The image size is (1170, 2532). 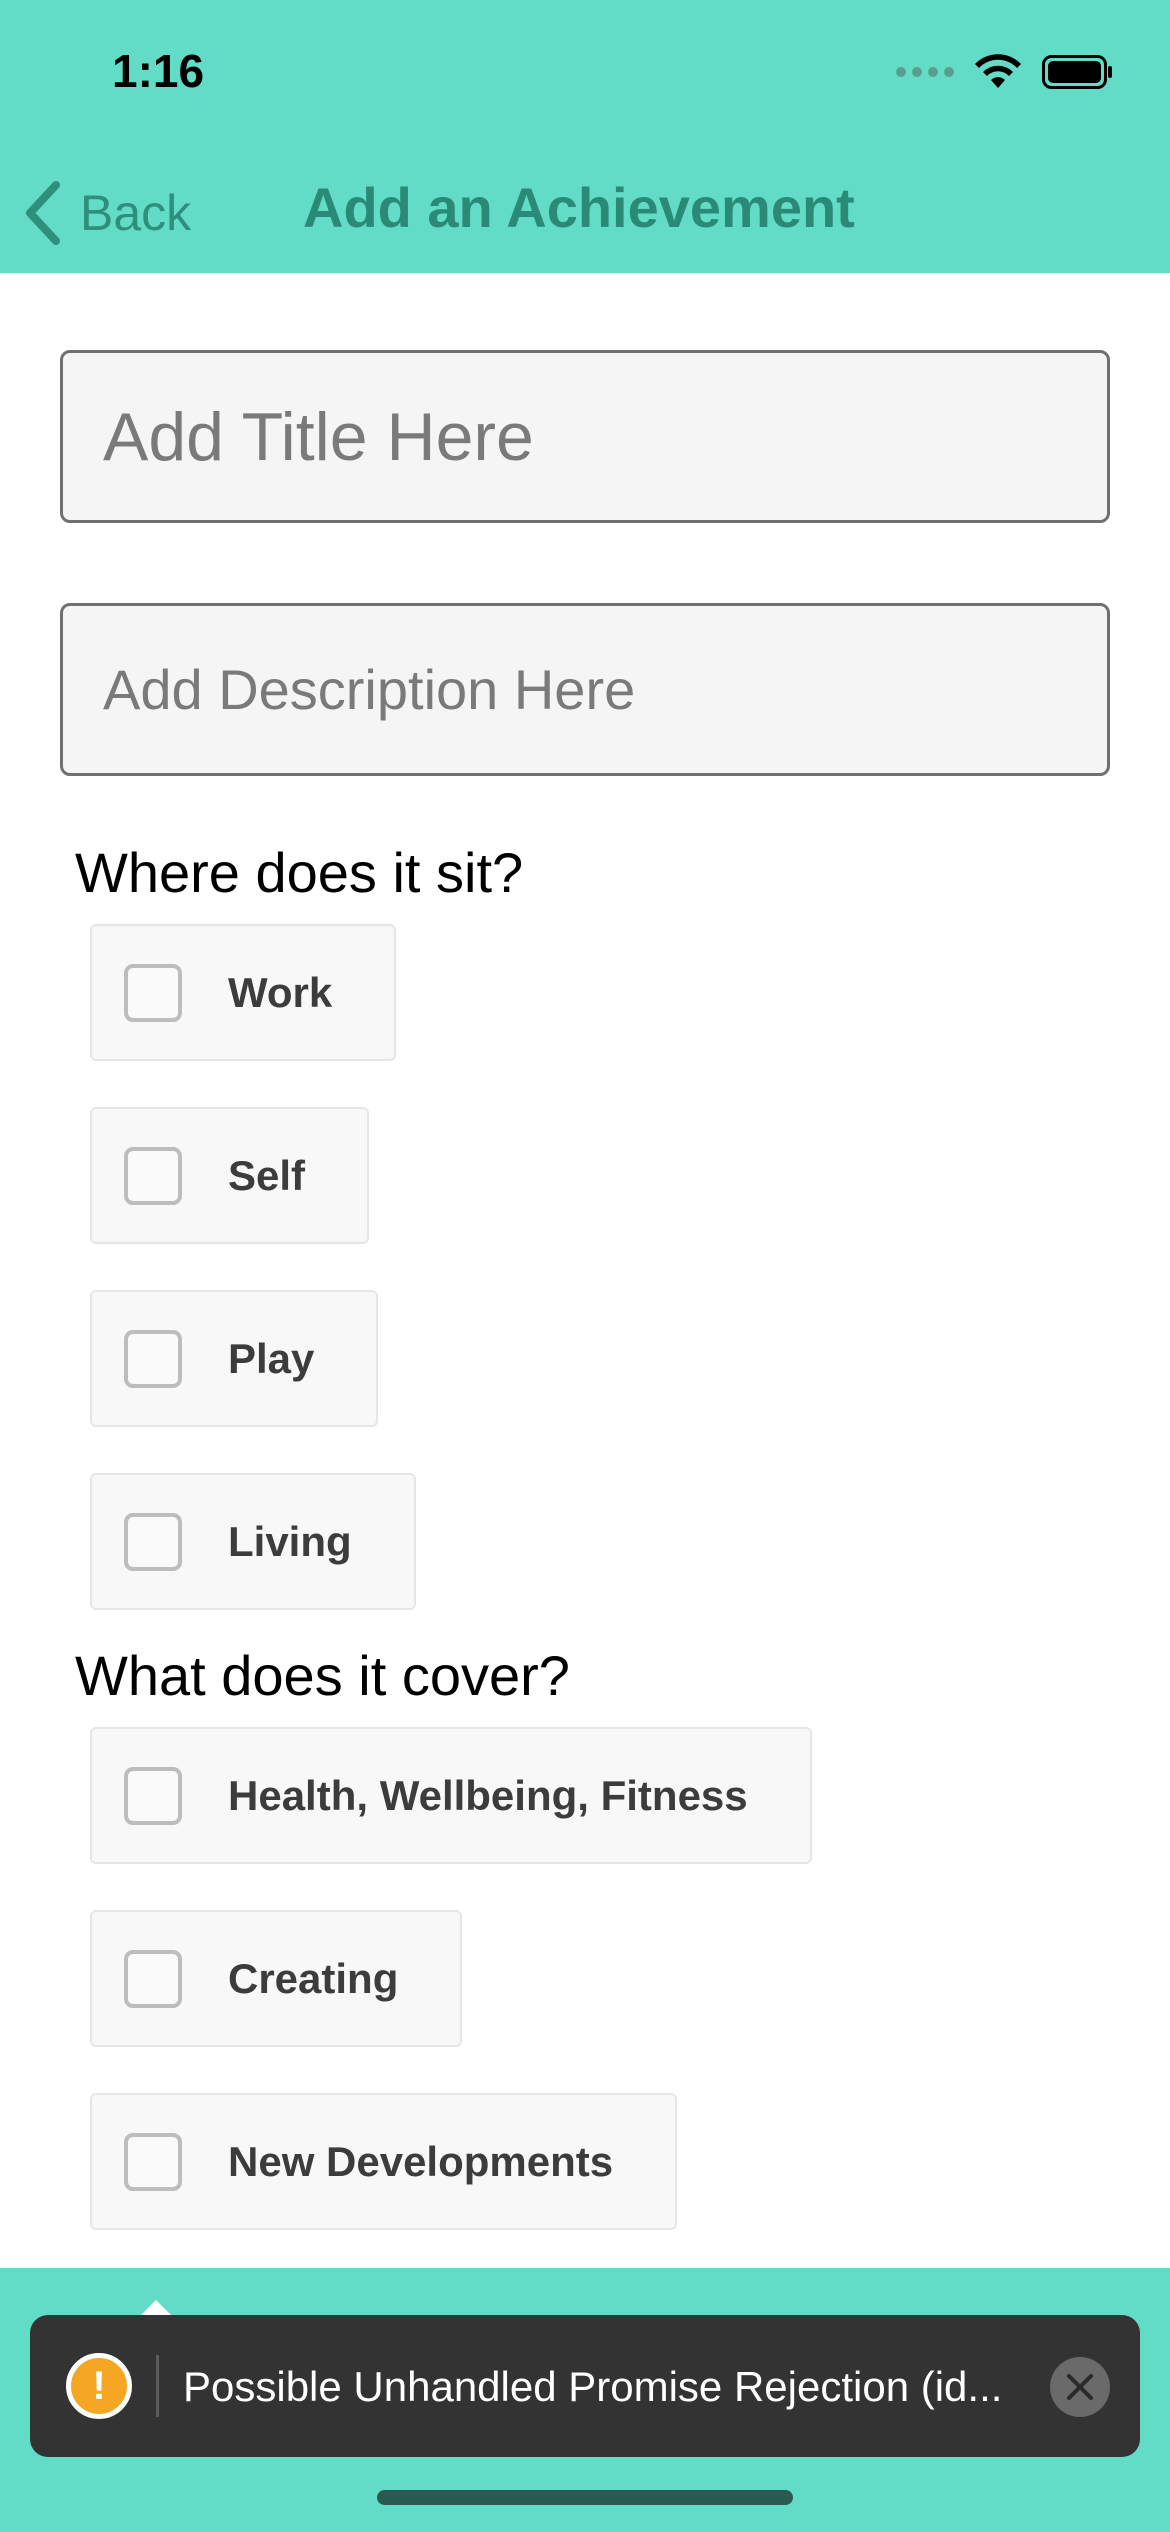 I want to click on back-button: Back, so click(x=106, y=213).